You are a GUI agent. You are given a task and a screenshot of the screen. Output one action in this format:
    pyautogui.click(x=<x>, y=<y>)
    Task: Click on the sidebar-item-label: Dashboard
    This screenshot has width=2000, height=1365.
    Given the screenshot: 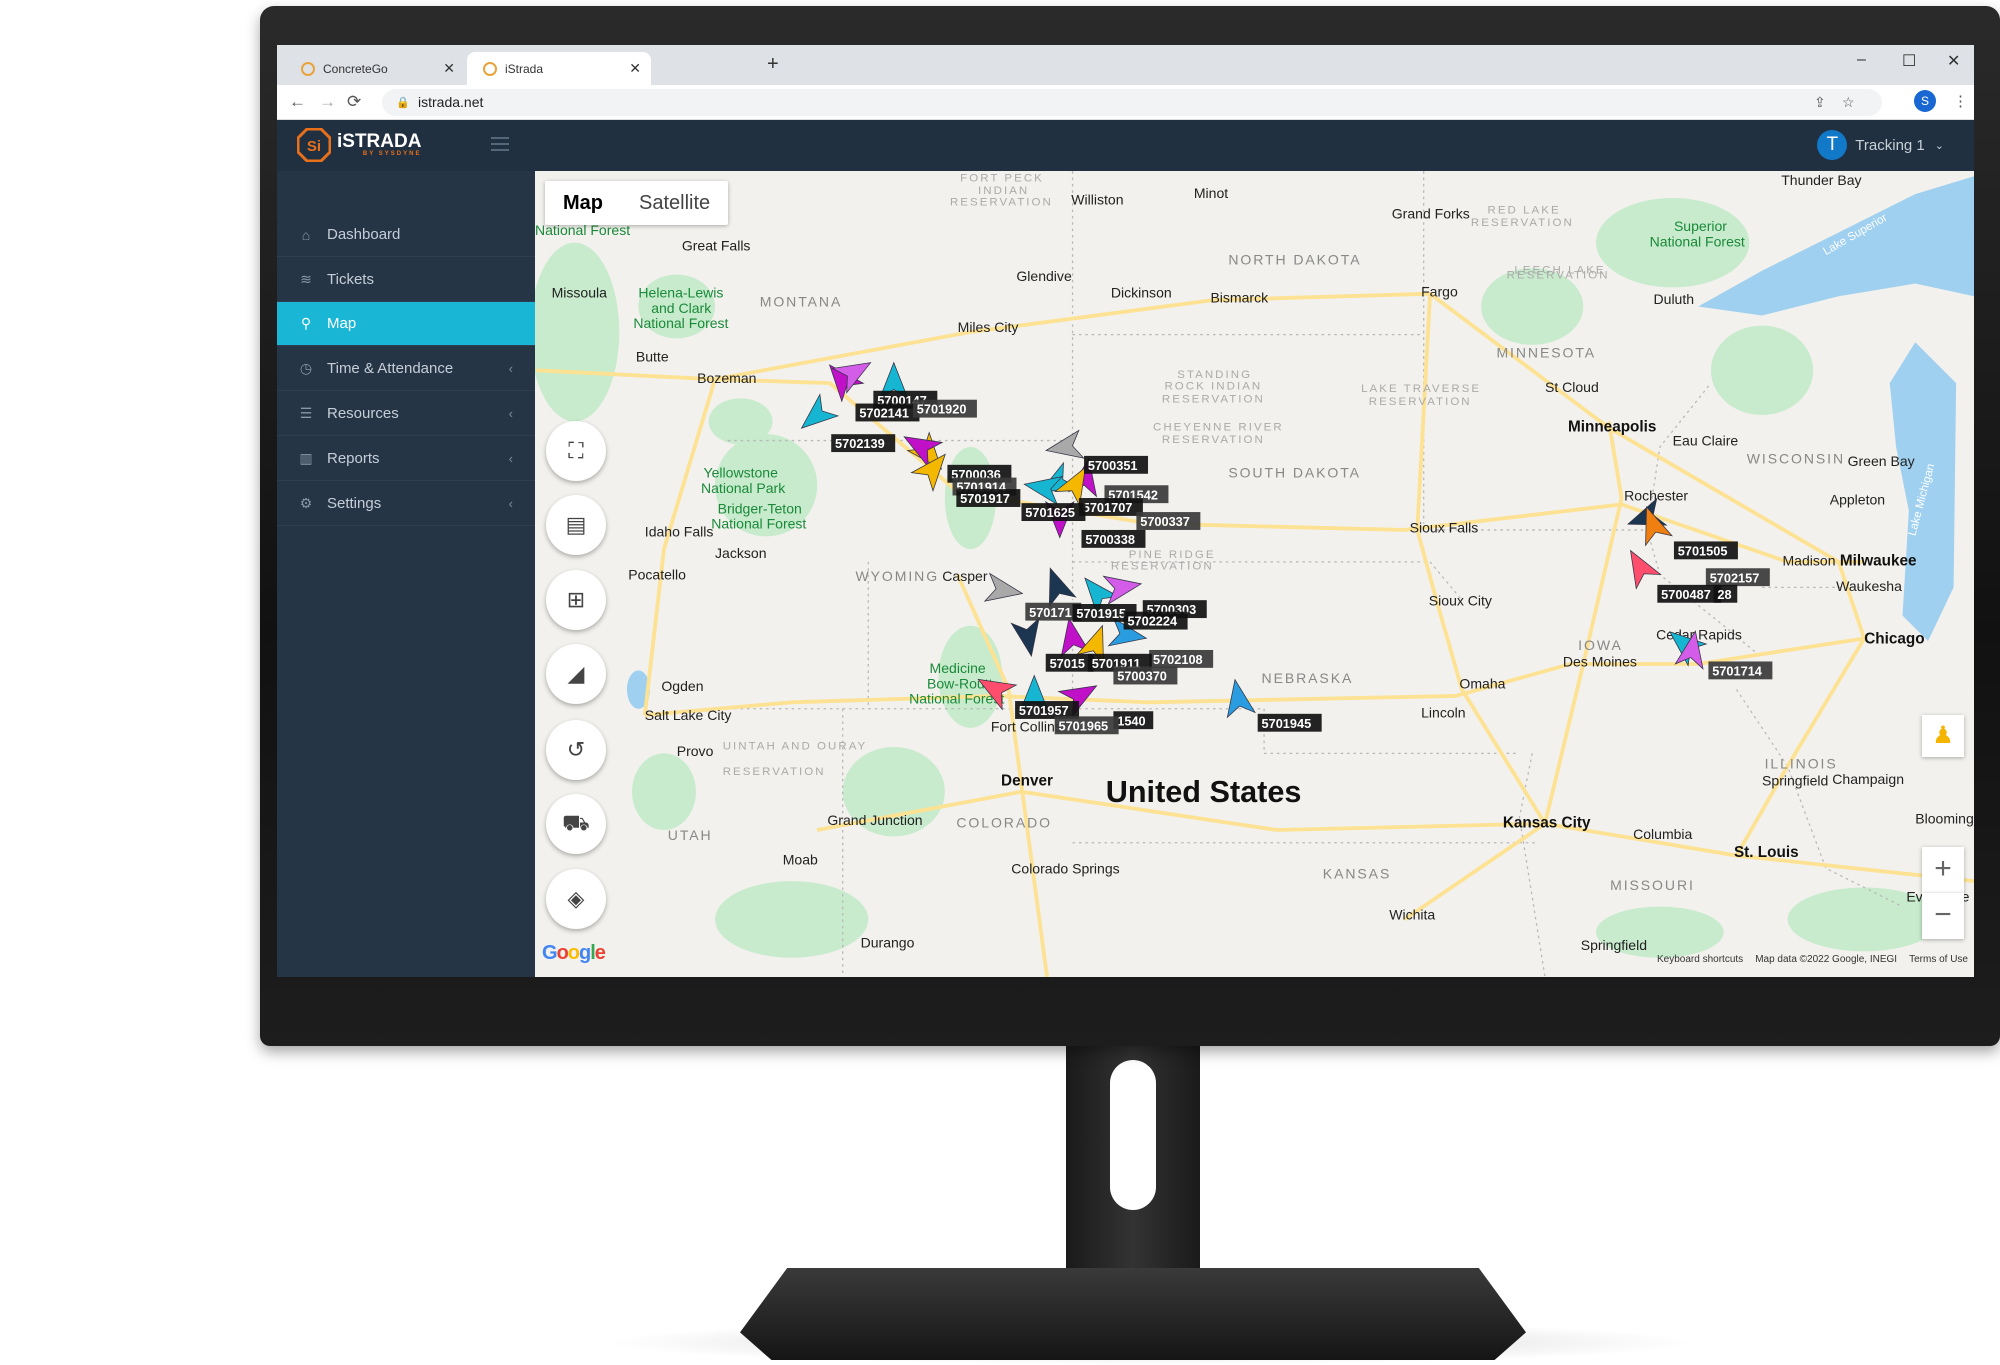 What is the action you would take?
    pyautogui.click(x=364, y=234)
    